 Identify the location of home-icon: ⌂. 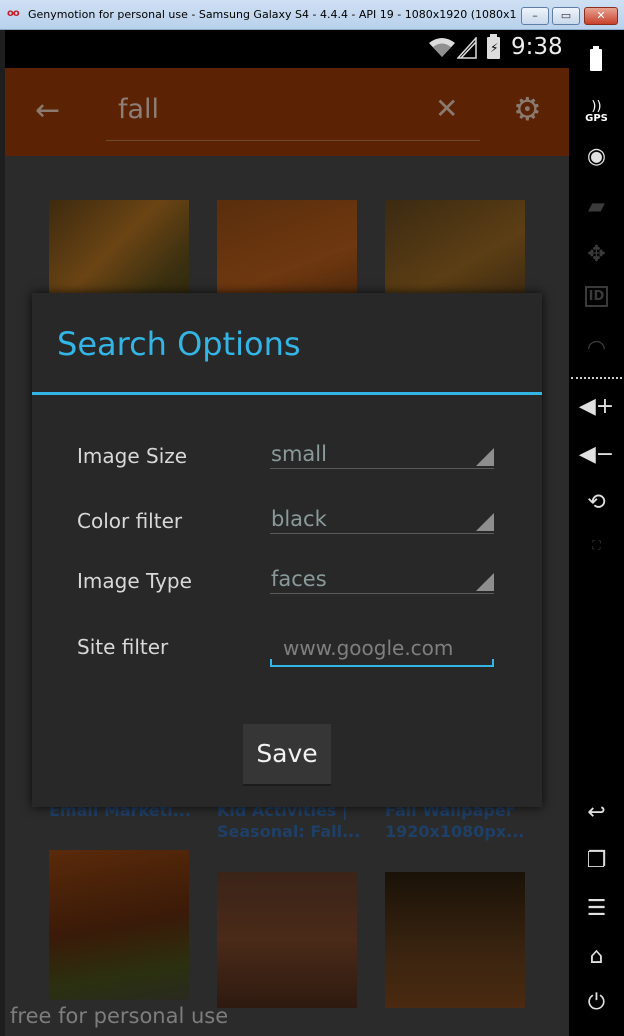
(596, 956).